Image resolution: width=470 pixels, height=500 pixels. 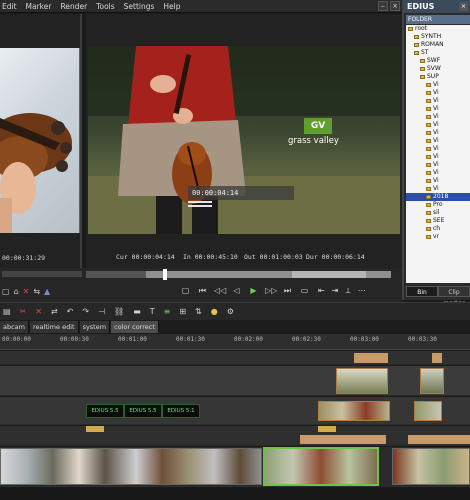 I want to click on menu-render: Render, so click(x=73, y=6).